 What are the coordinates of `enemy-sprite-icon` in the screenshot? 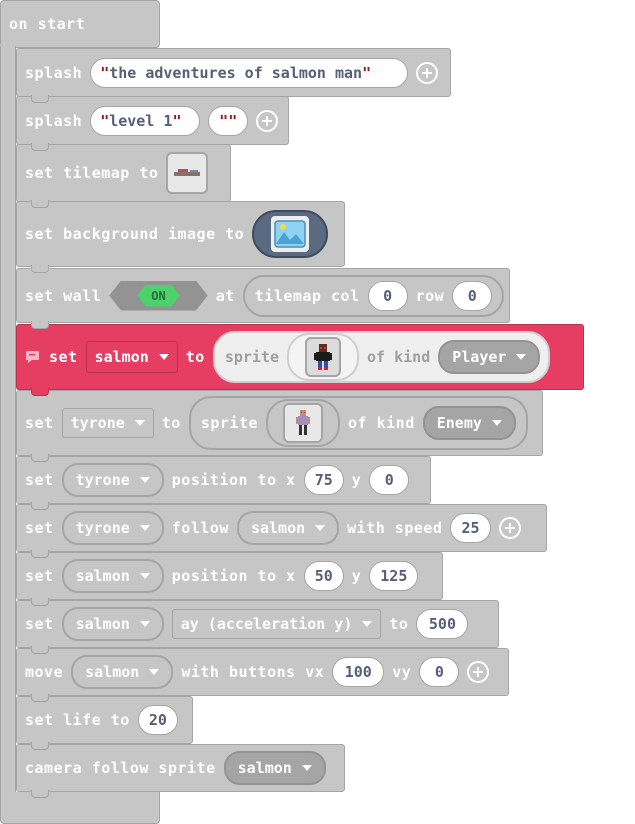 It's located at (303, 422).